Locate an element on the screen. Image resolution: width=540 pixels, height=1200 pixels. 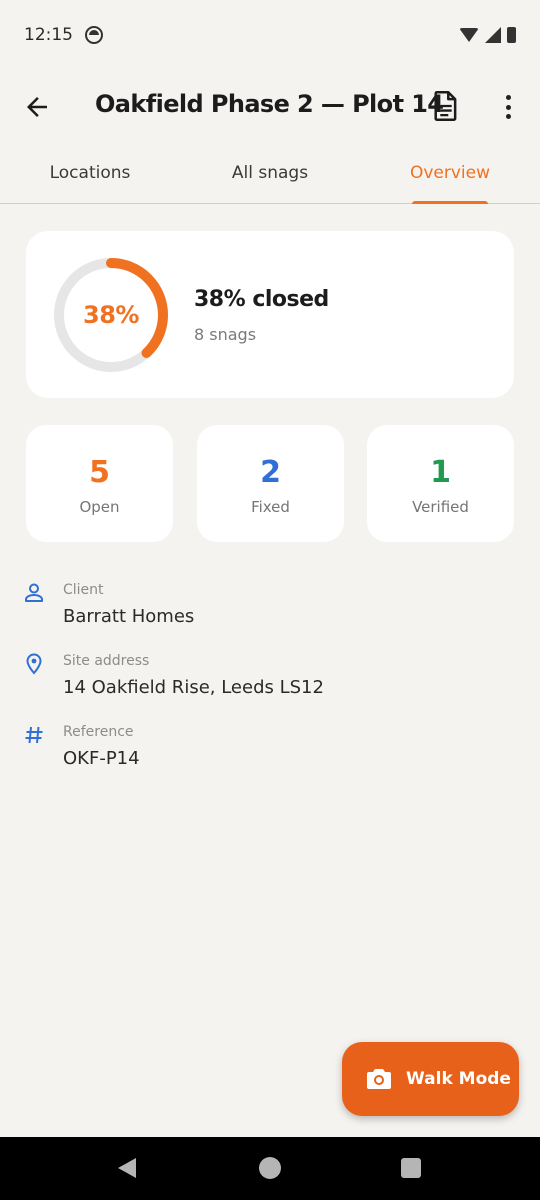
status-time: 12:15 is located at coordinates (48, 35).